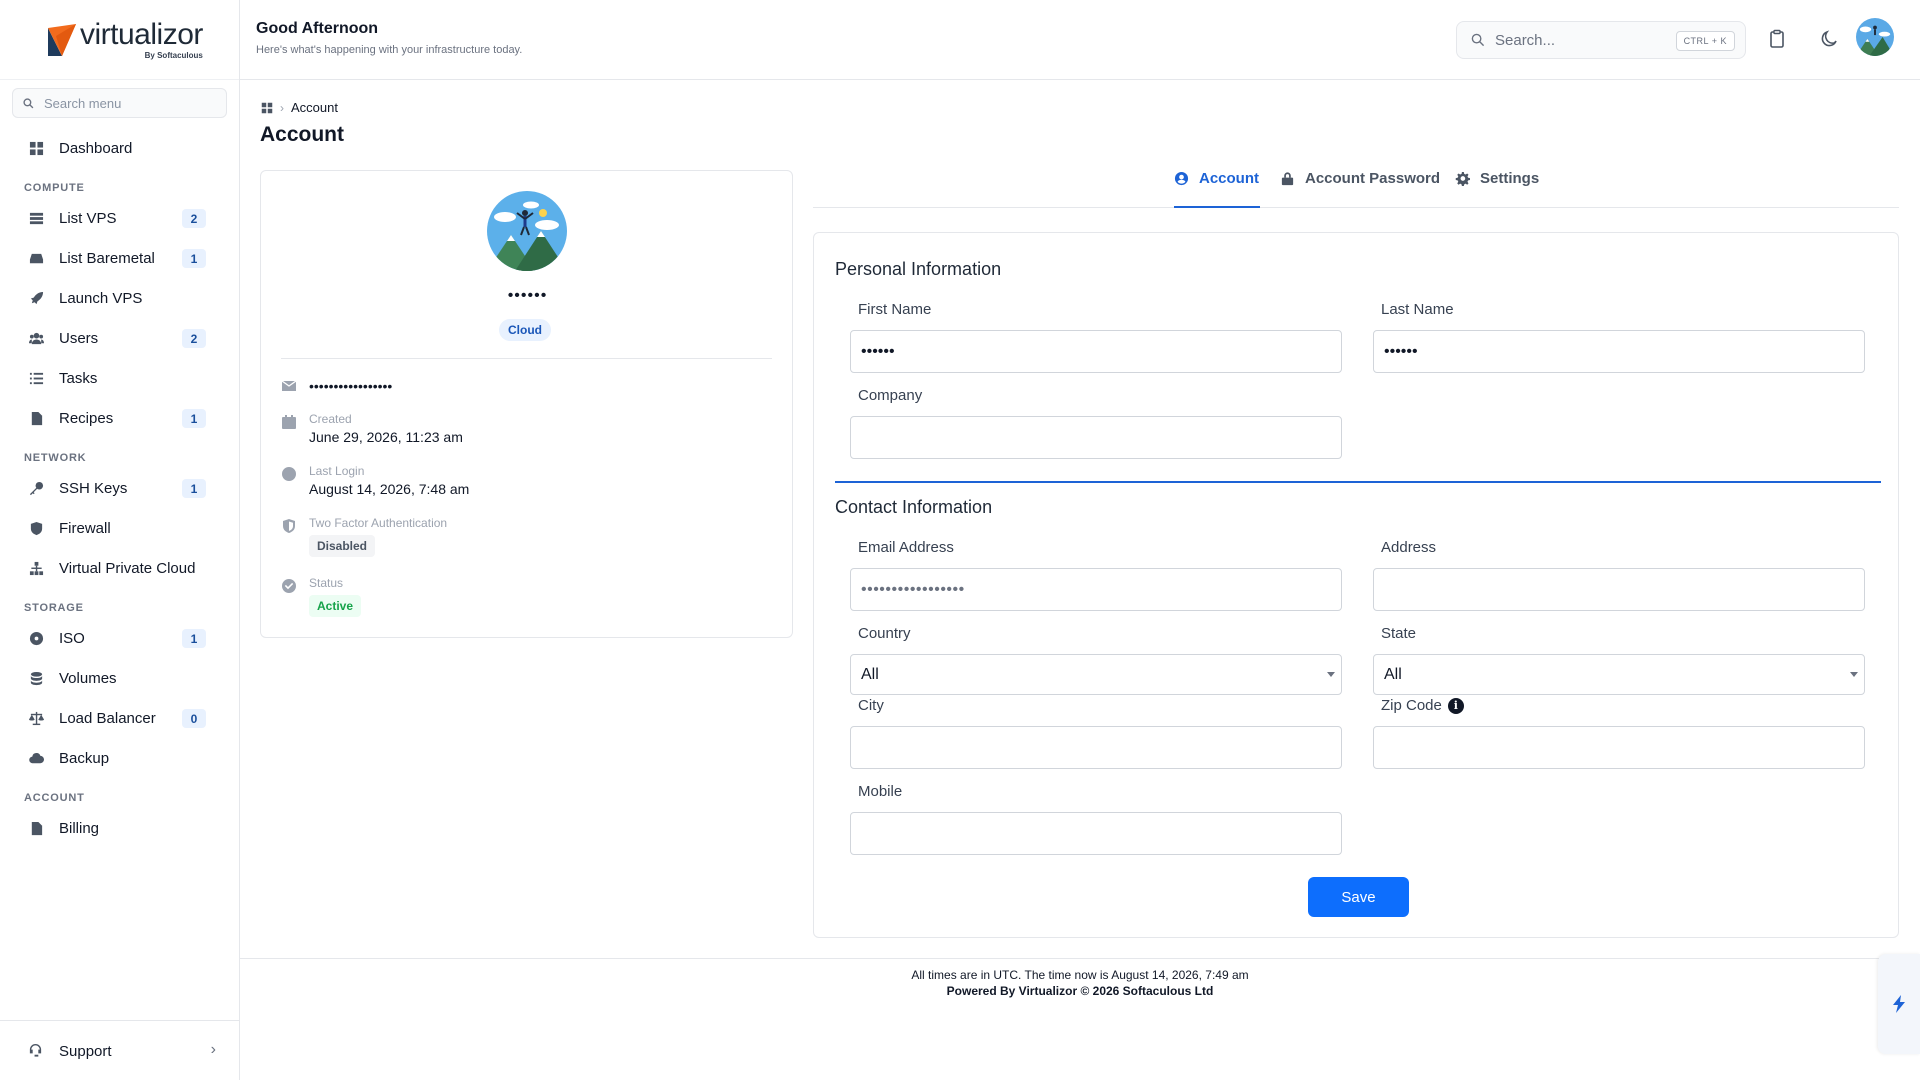 The height and width of the screenshot is (1080, 1920). I want to click on first-name-label: First Name, so click(895, 309).